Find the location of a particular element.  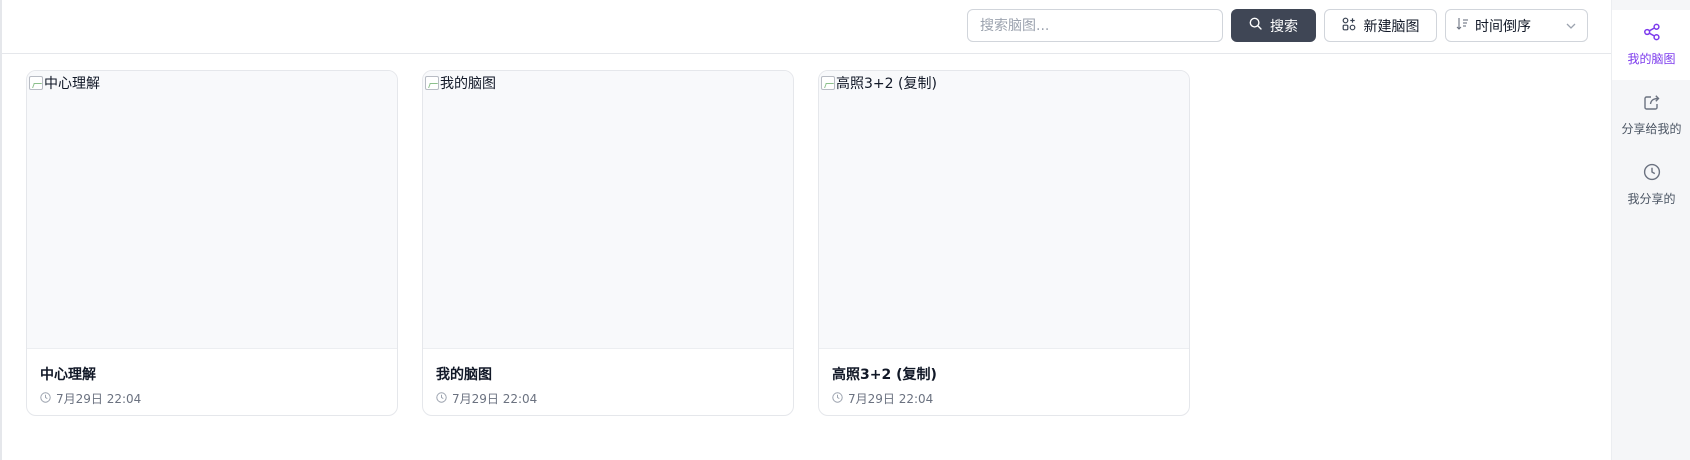

mindmap-add-icon is located at coordinates (1349, 26).